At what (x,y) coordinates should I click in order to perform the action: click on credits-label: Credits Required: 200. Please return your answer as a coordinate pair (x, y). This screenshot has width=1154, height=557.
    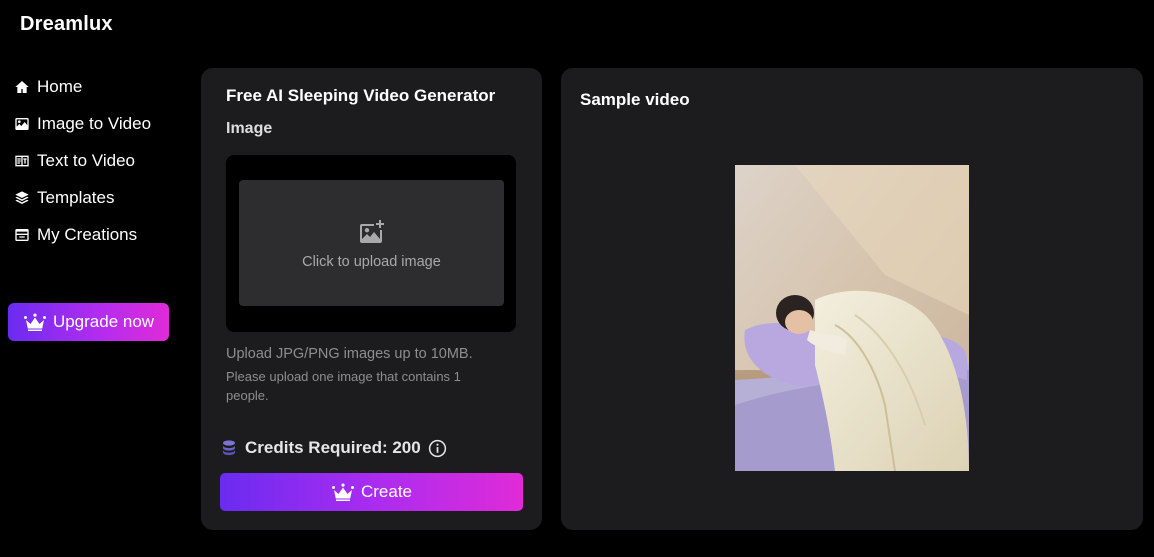
    Looking at the image, I should click on (333, 447).